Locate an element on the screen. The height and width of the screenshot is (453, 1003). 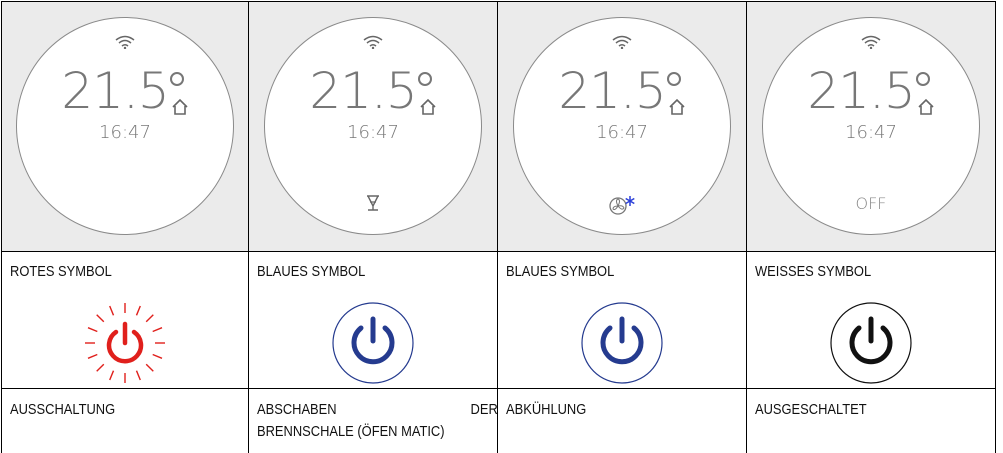
description-line-1: ABSCHABEN DER is located at coordinates (377, 409).